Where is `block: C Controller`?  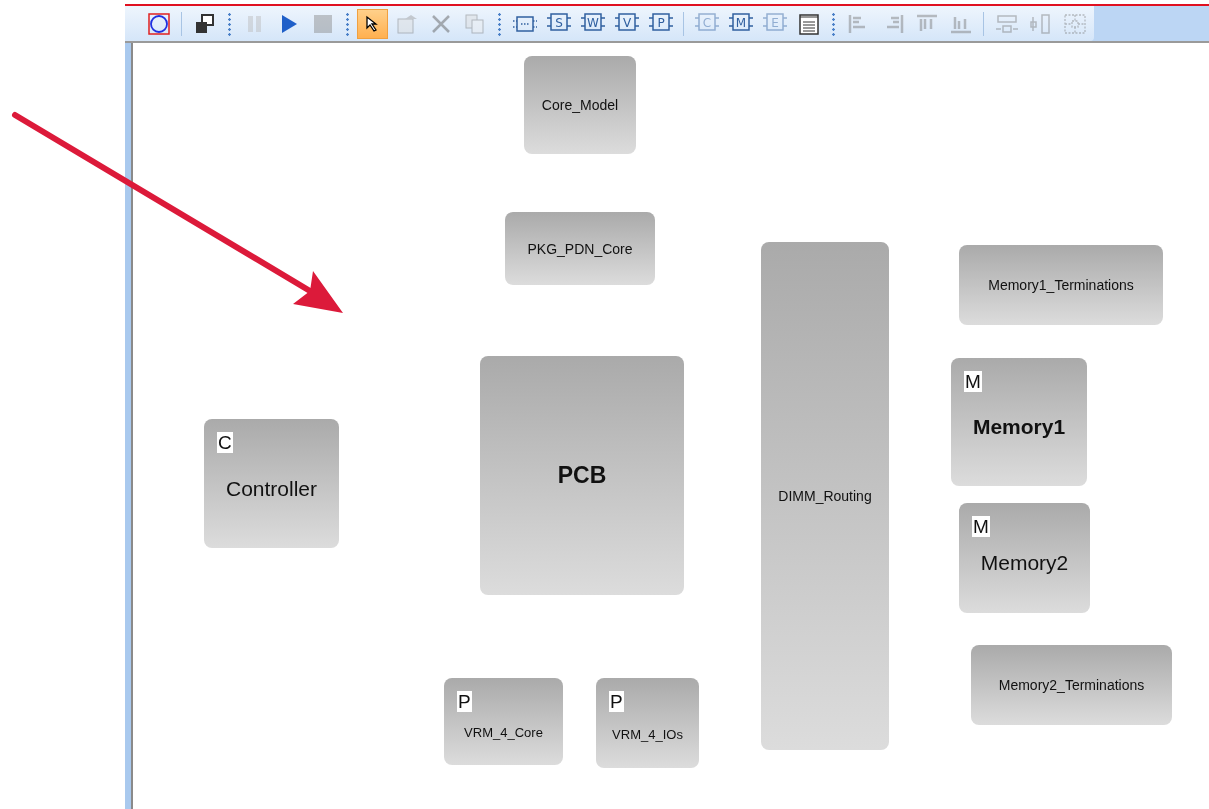 block: C Controller is located at coordinates (271, 483).